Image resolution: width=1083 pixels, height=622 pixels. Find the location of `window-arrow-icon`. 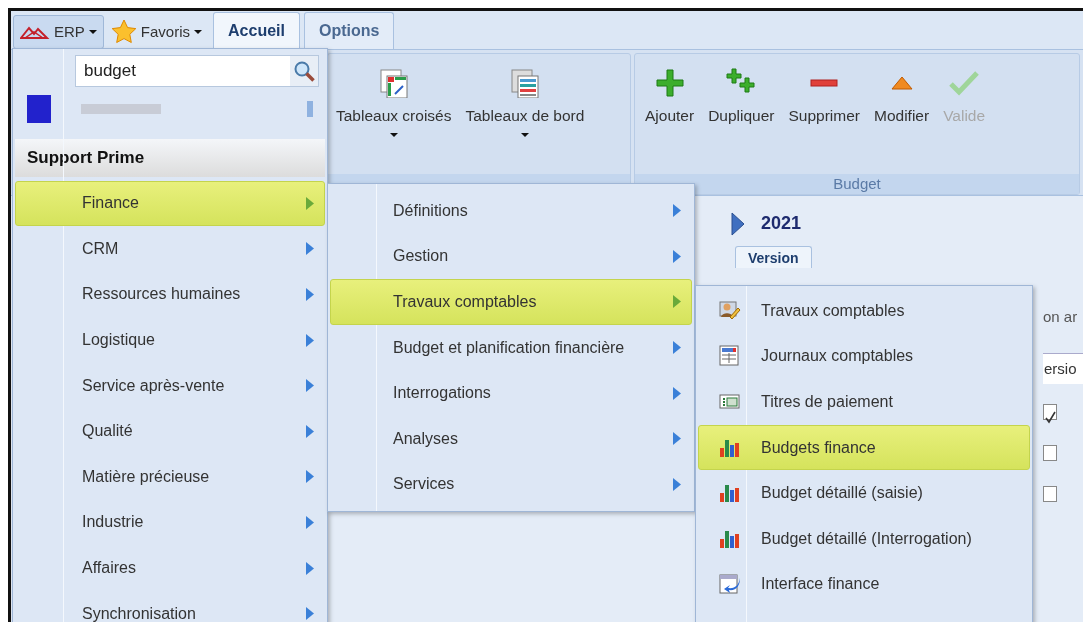

window-arrow-icon is located at coordinates (730, 584).